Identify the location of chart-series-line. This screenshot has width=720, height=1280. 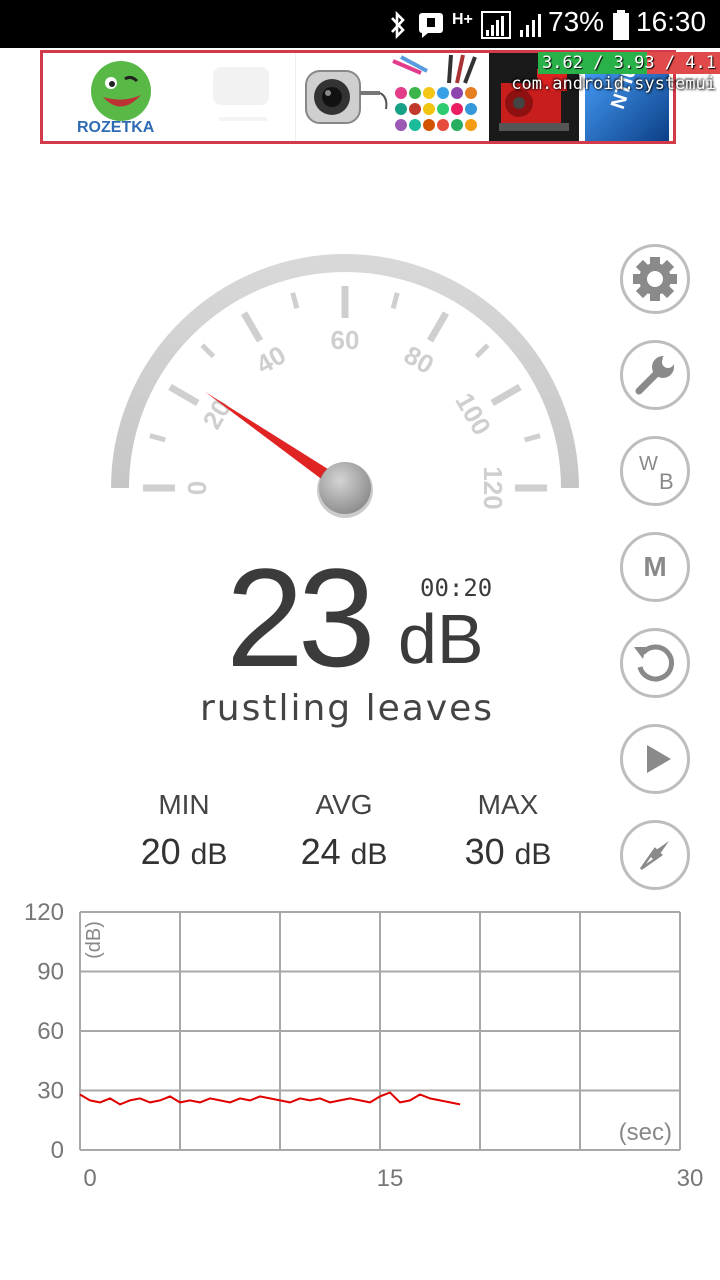
(270, 1098).